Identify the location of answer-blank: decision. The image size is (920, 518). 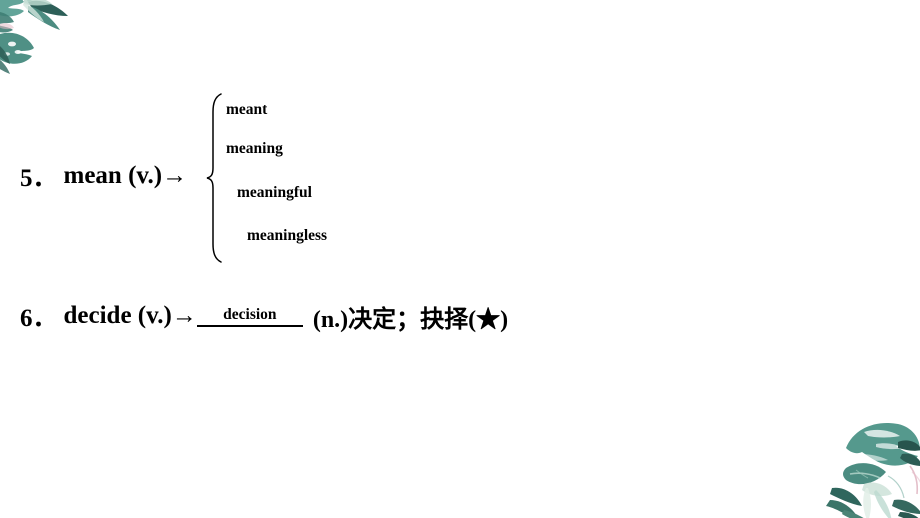
(249, 316).